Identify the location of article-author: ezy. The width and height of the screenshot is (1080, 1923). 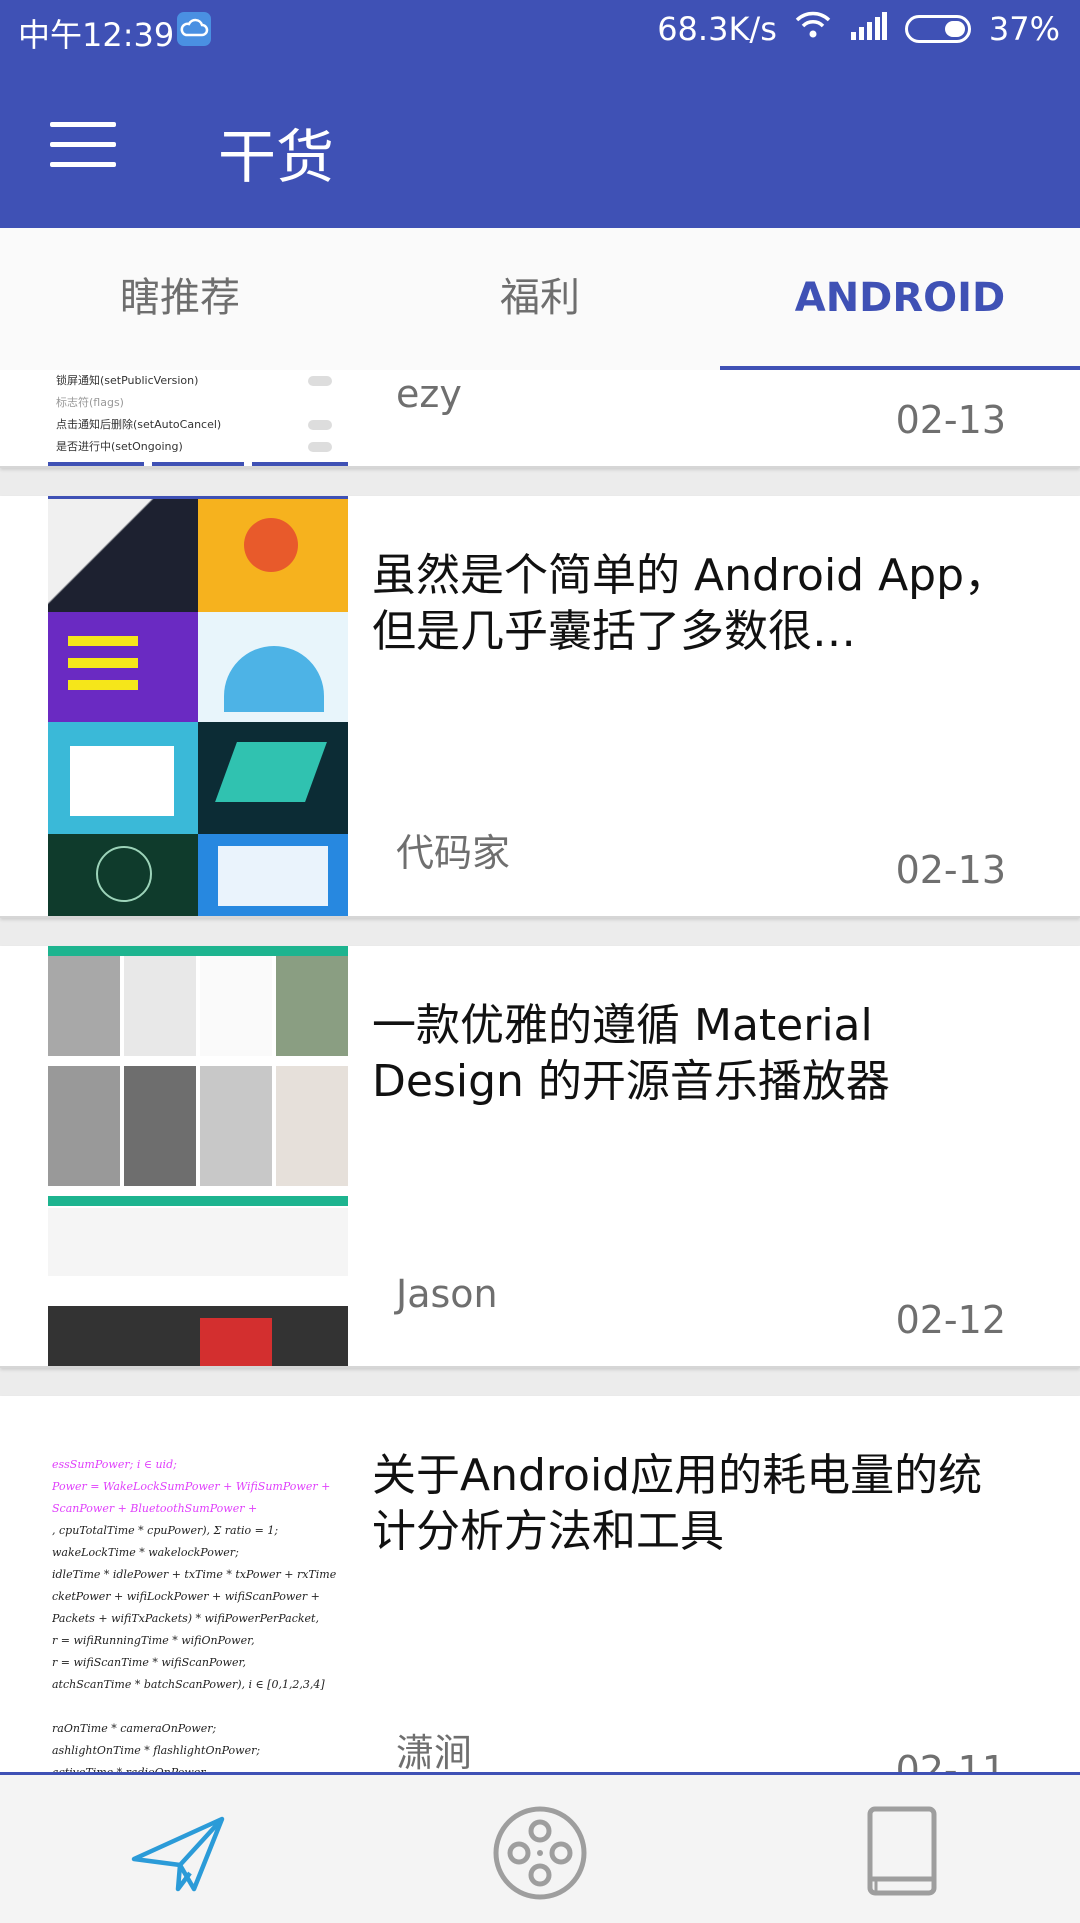
(429, 394).